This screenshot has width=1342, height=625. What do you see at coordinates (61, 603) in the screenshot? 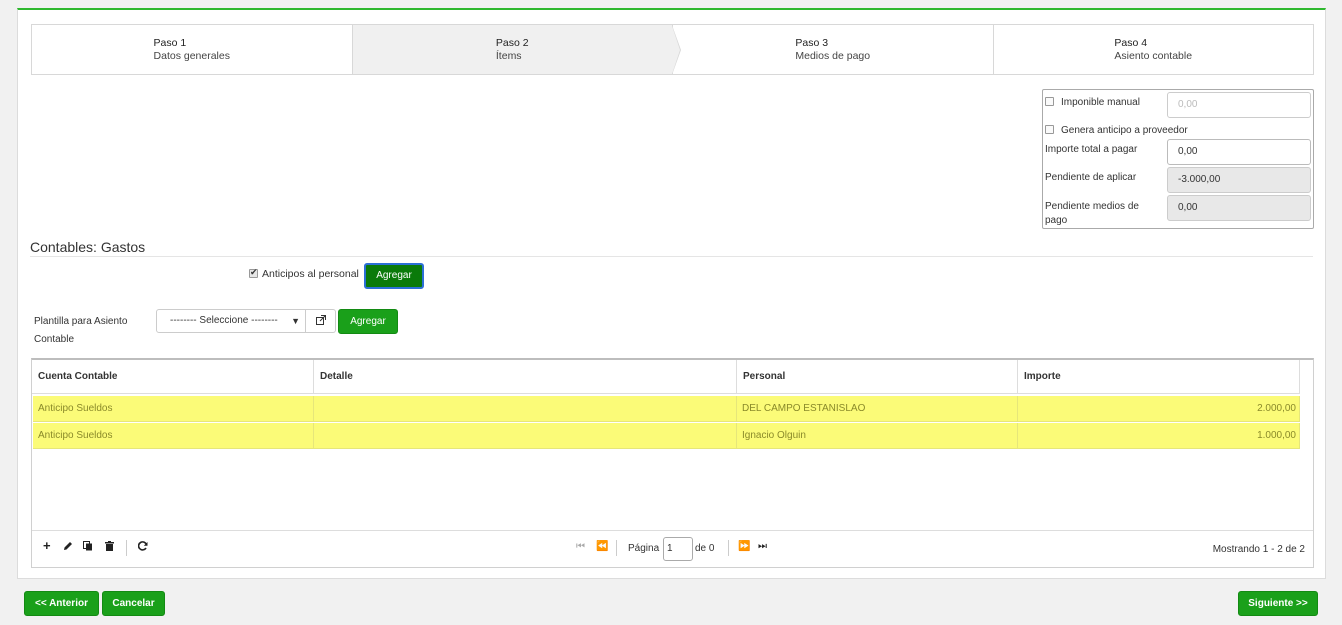
I see `anterior-button: << Anterior` at bounding box center [61, 603].